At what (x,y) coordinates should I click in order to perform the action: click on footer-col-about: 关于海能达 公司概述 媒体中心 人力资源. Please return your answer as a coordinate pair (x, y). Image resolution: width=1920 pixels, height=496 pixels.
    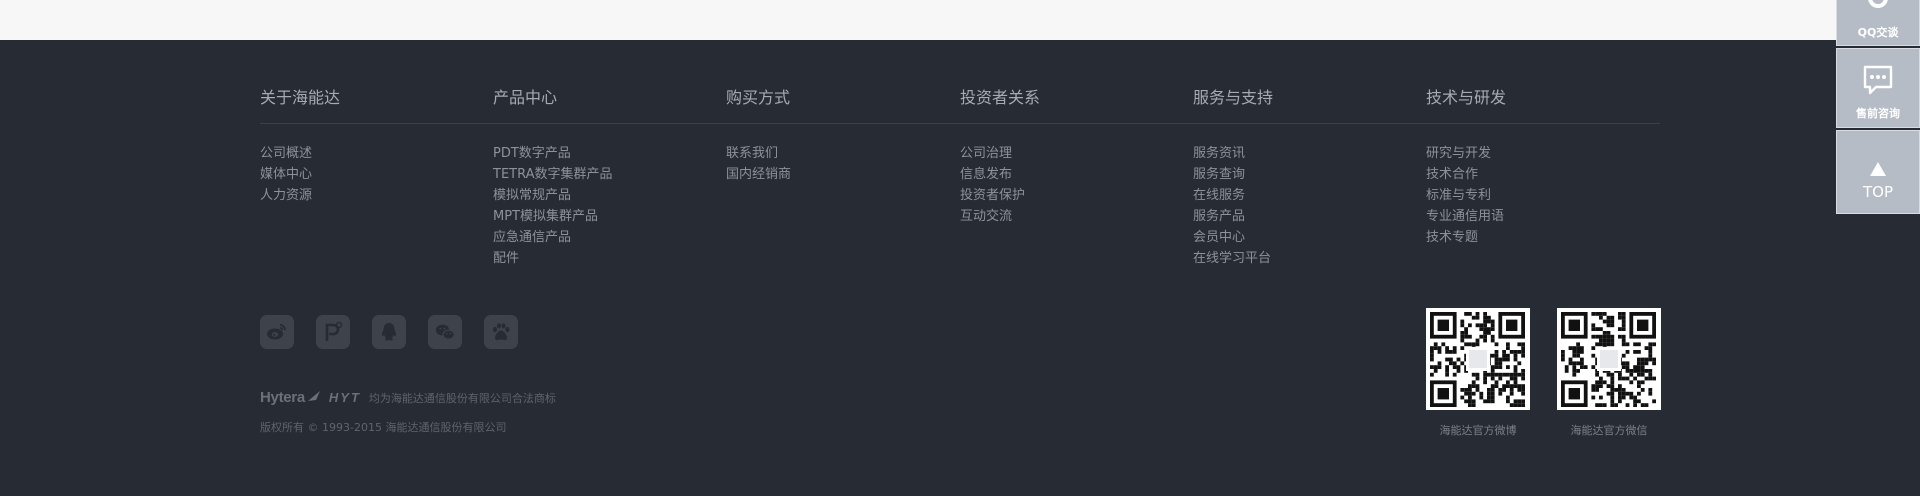
    Looking at the image, I should click on (360, 145).